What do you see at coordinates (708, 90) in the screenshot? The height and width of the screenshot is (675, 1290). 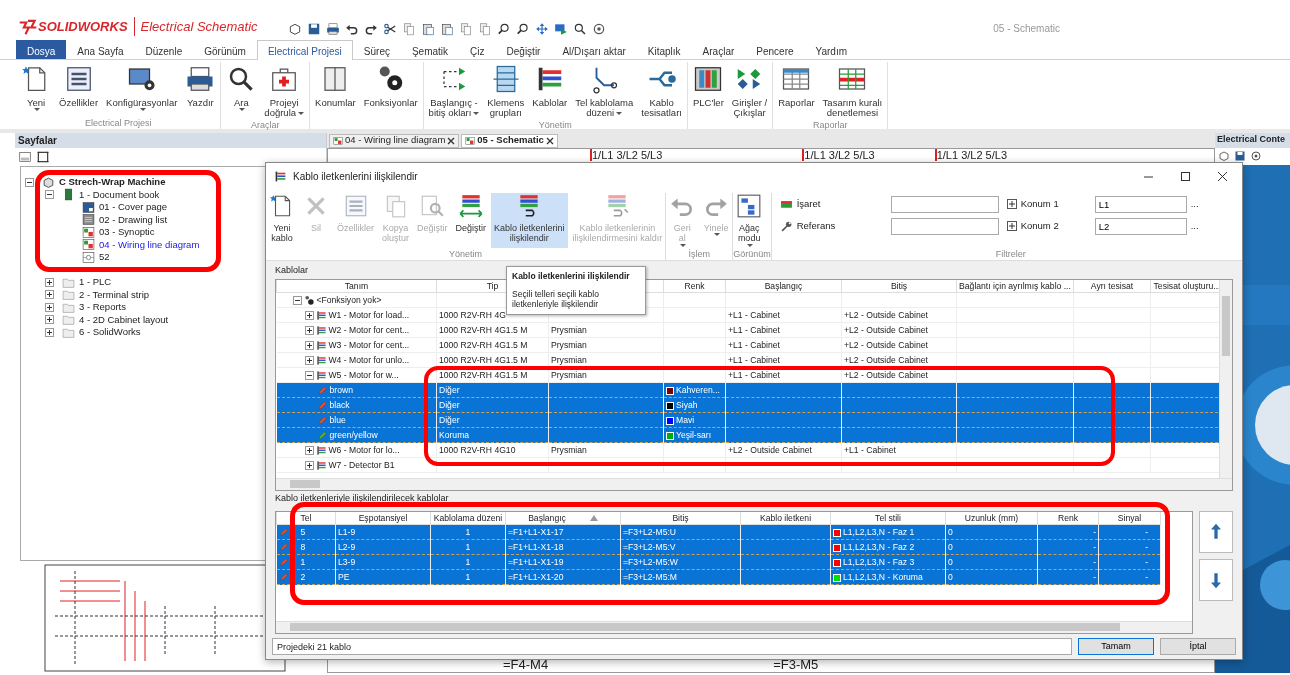 I see `ribbon-button: PLC'ler` at bounding box center [708, 90].